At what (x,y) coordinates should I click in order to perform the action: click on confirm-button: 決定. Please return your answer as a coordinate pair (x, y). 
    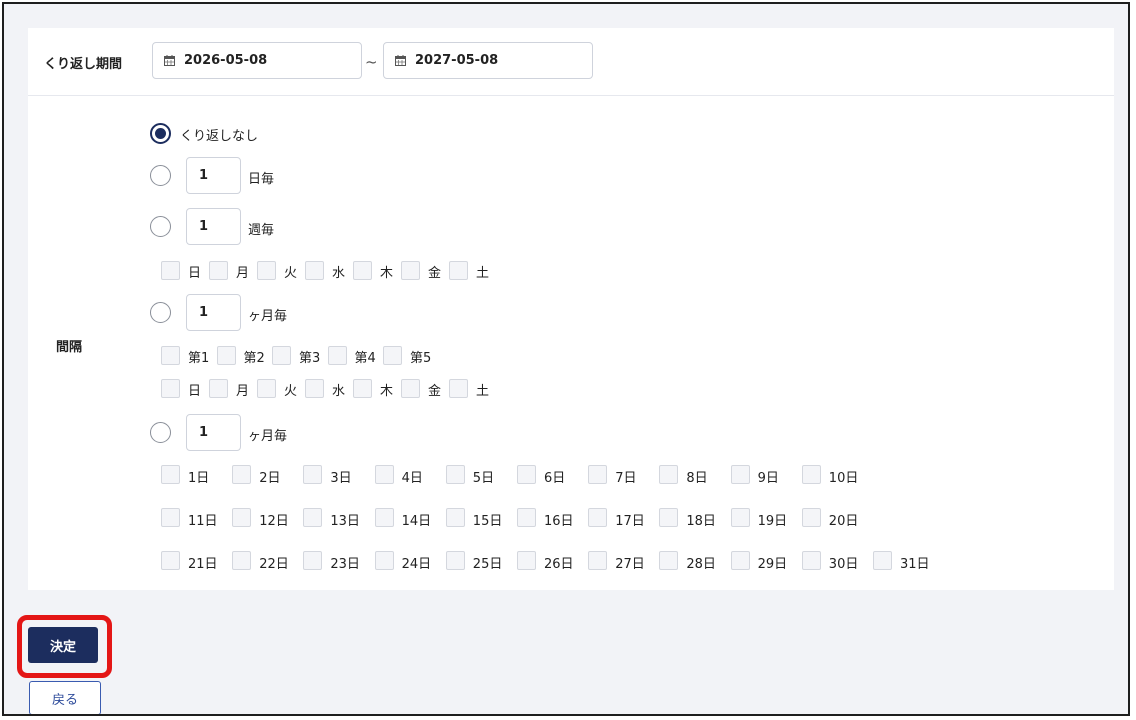
    Looking at the image, I should click on (63, 645).